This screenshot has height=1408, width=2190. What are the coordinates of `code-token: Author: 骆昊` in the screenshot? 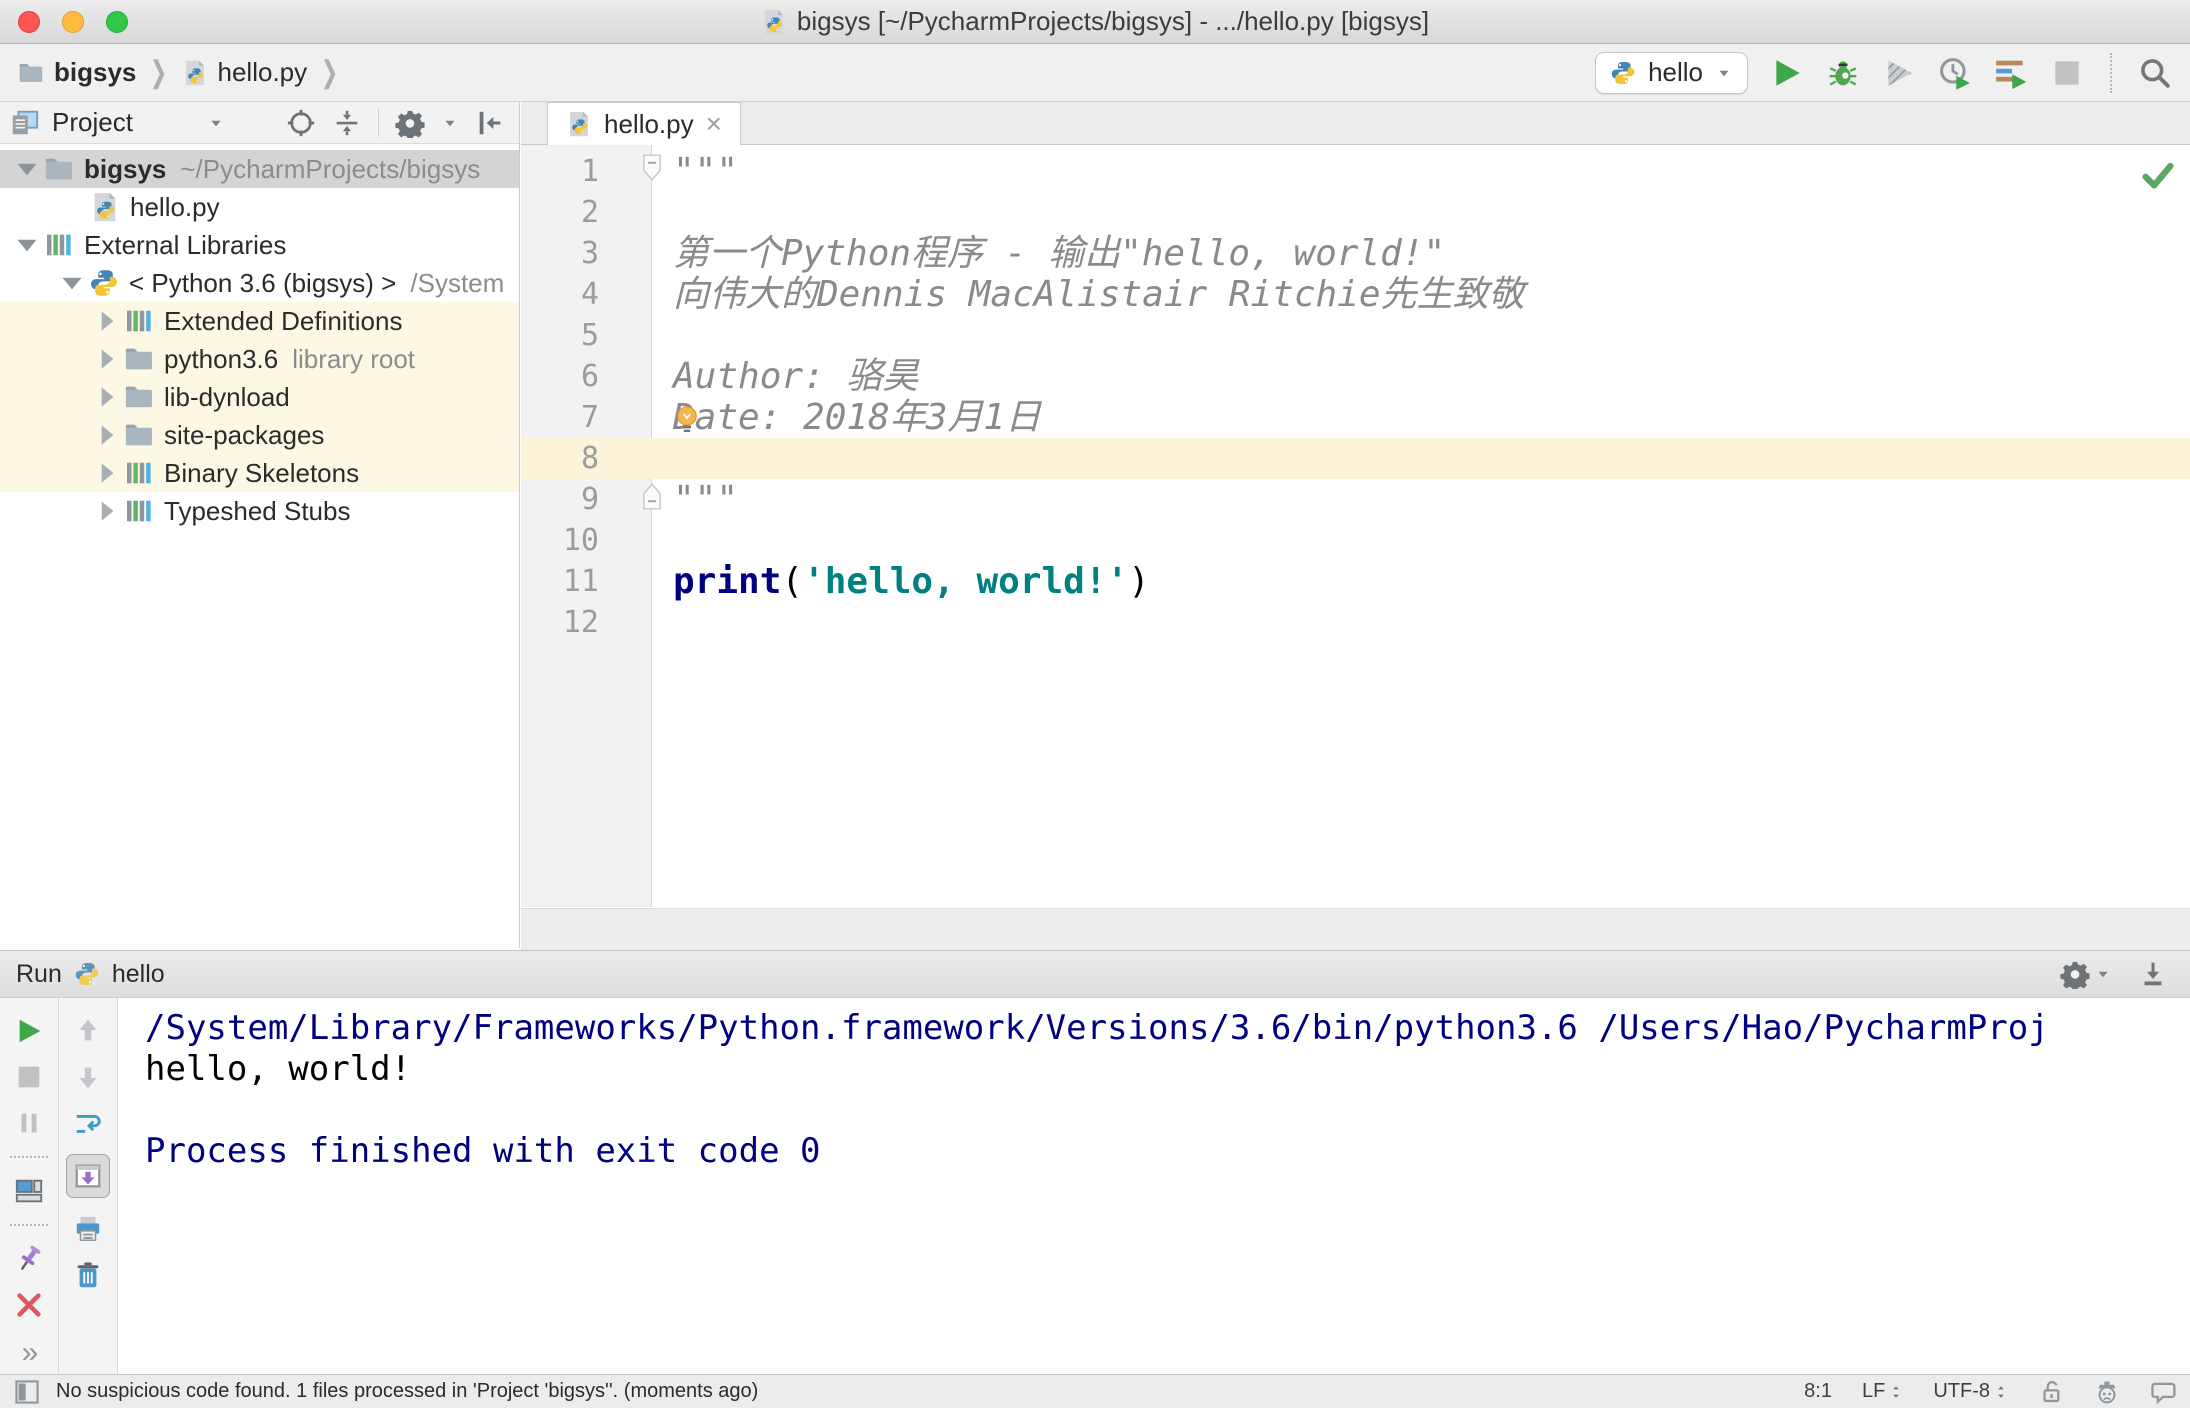 It's located at (796, 376).